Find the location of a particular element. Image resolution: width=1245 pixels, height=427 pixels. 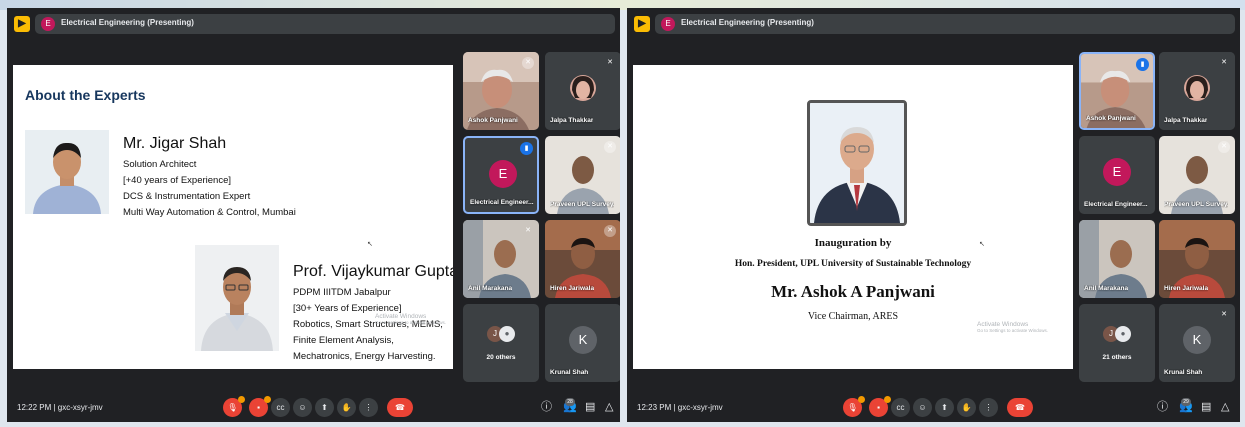

expert1-line: Solution Architect is located at coordinates (160, 164).